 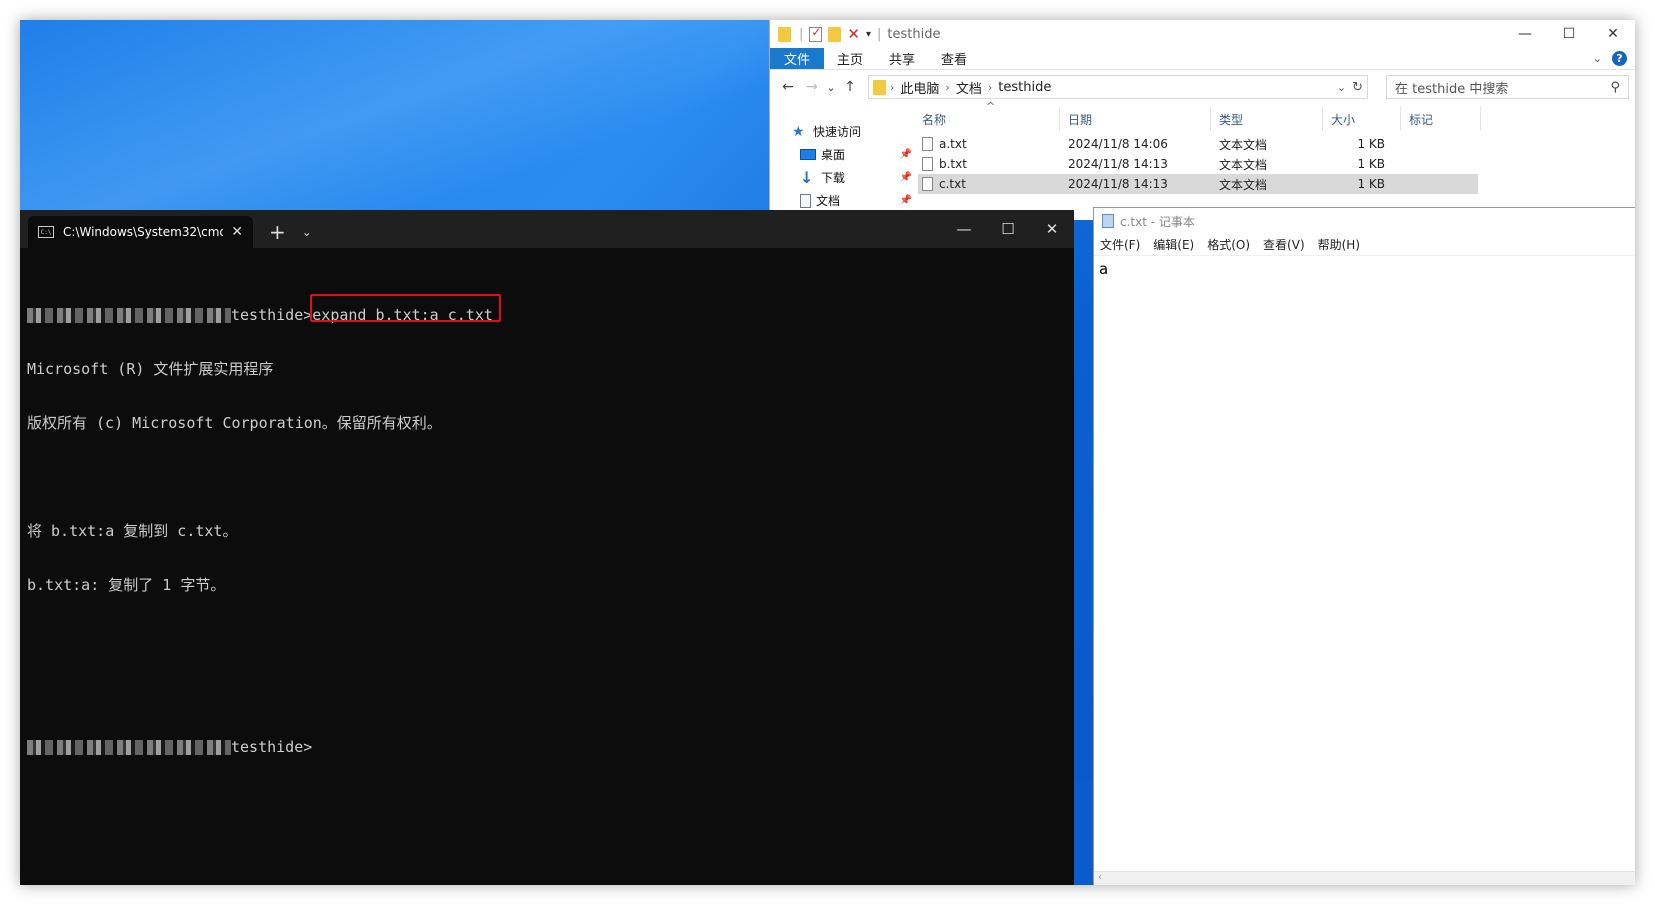 What do you see at coordinates (816, 33) in the screenshot?
I see `properties-icon` at bounding box center [816, 33].